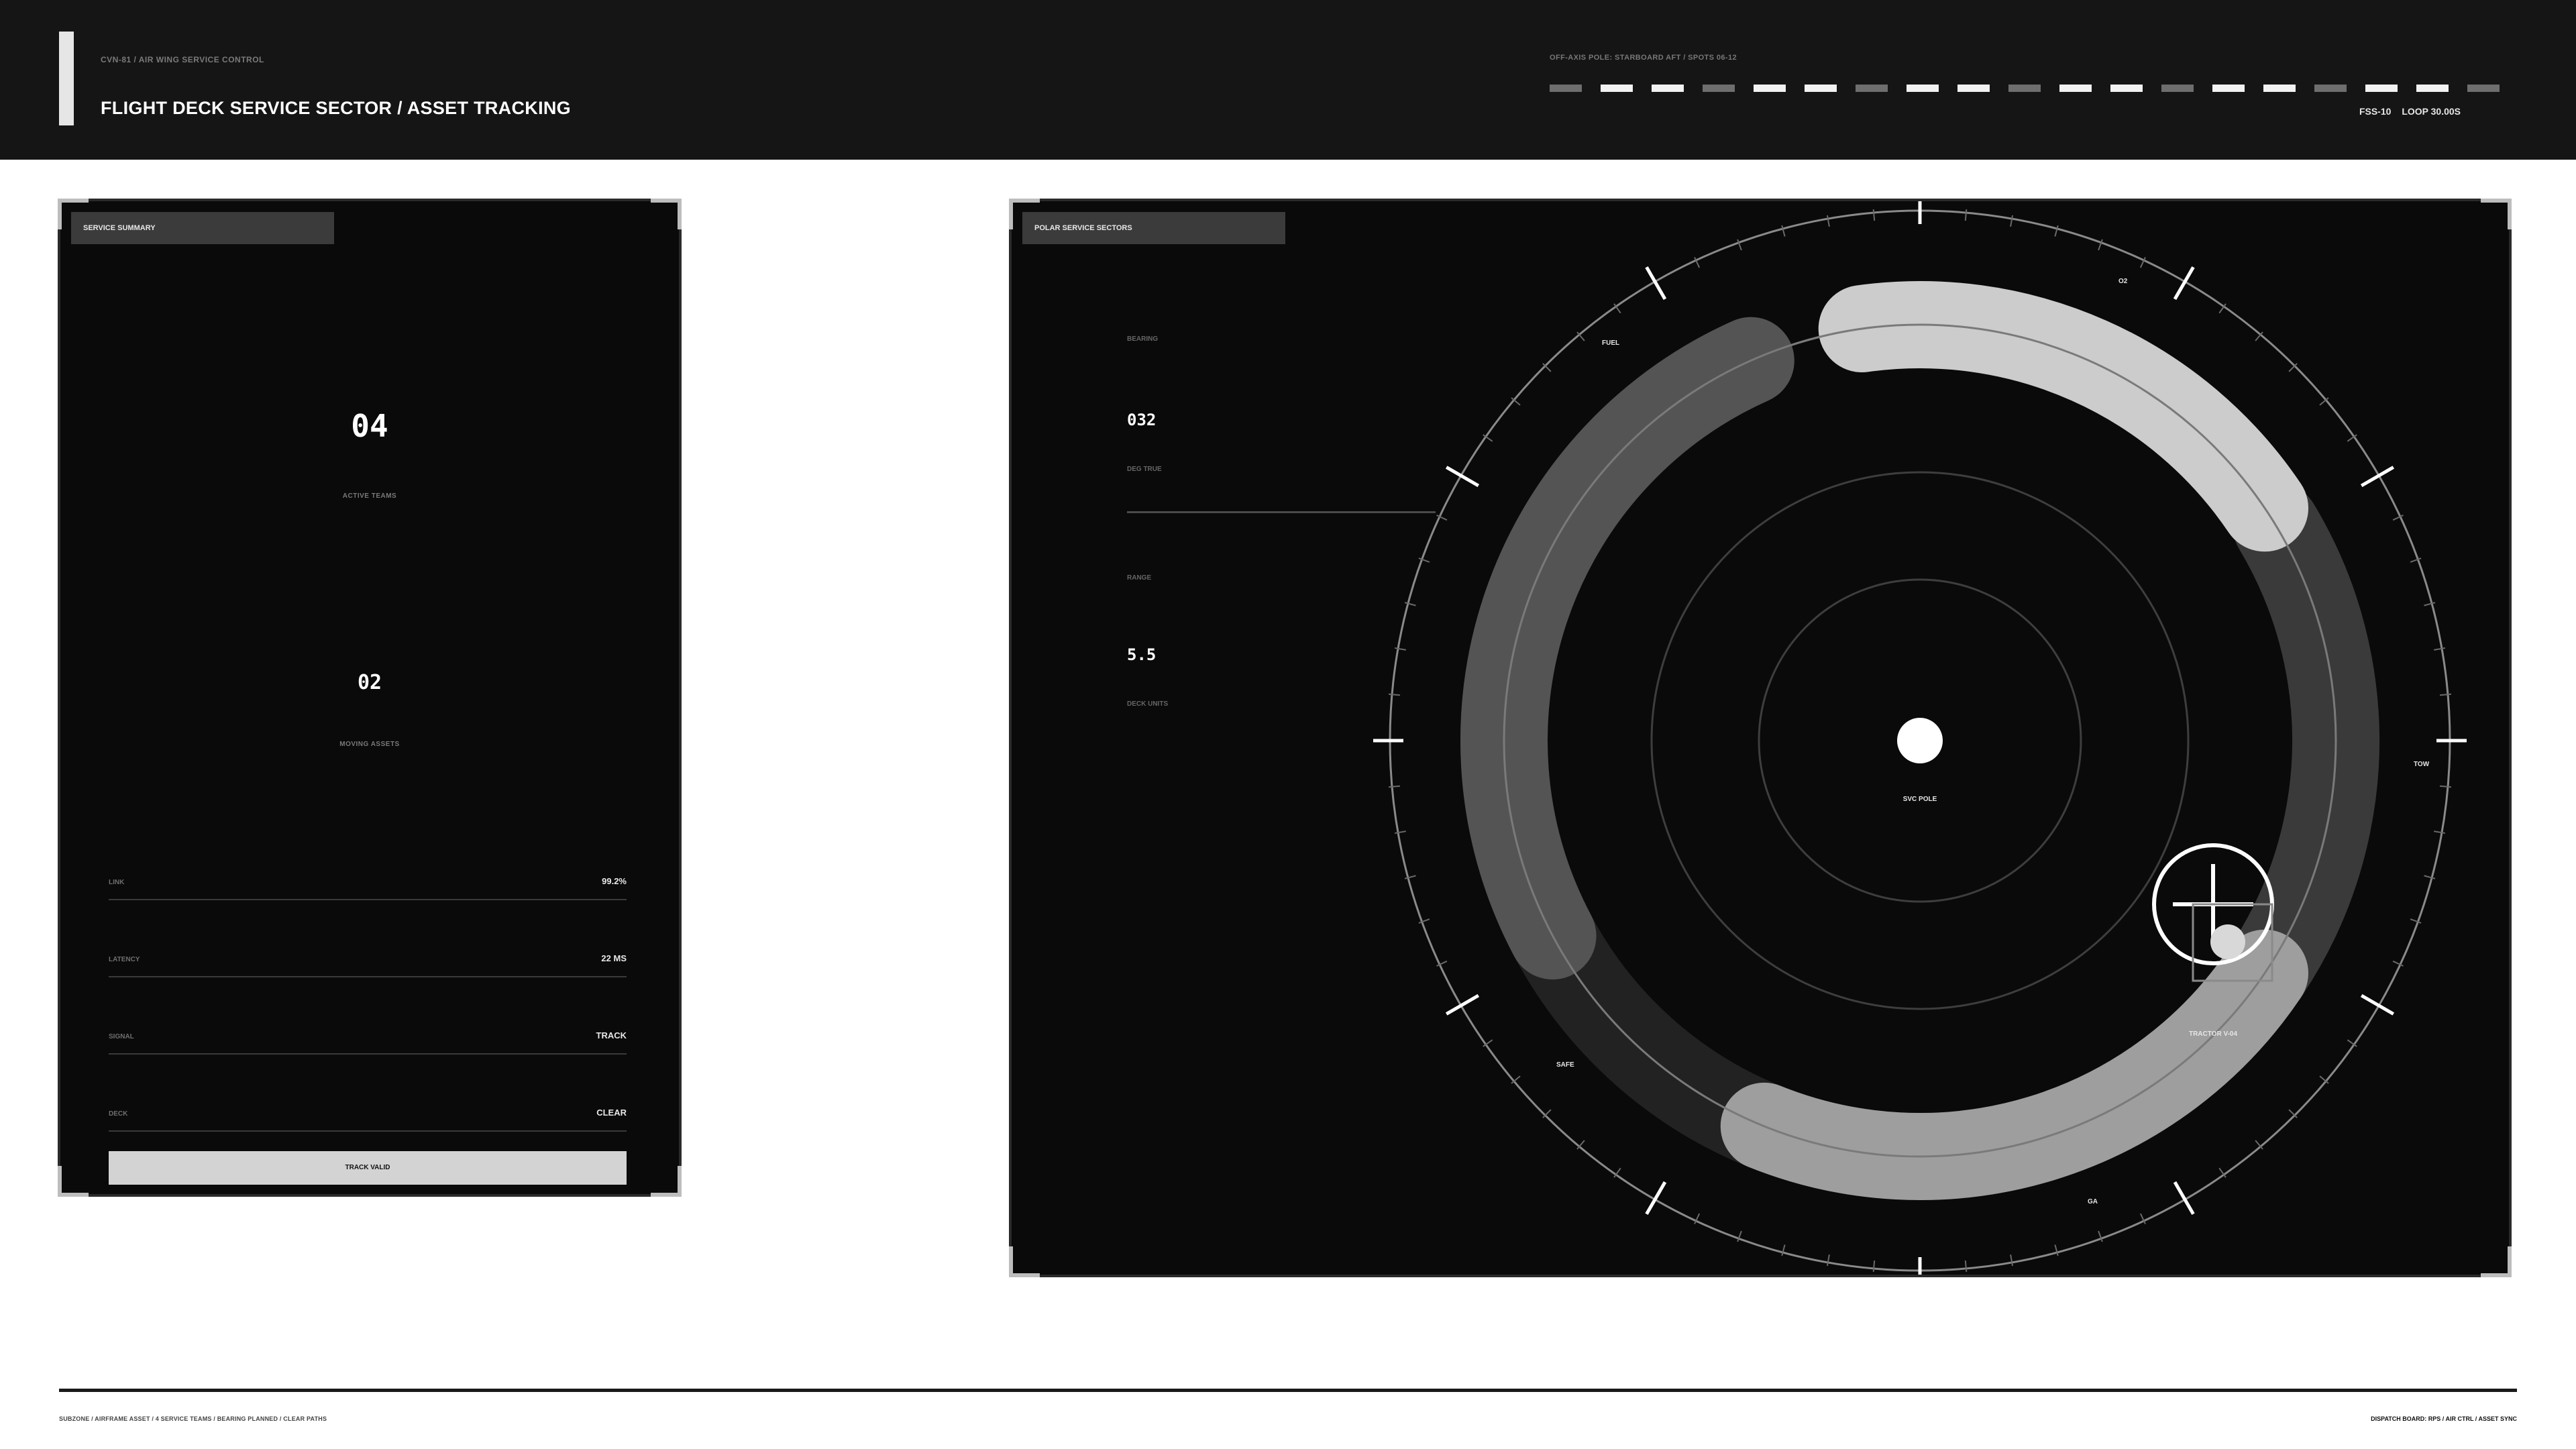  I want to click on metric-key: LATENCY, so click(124, 959).